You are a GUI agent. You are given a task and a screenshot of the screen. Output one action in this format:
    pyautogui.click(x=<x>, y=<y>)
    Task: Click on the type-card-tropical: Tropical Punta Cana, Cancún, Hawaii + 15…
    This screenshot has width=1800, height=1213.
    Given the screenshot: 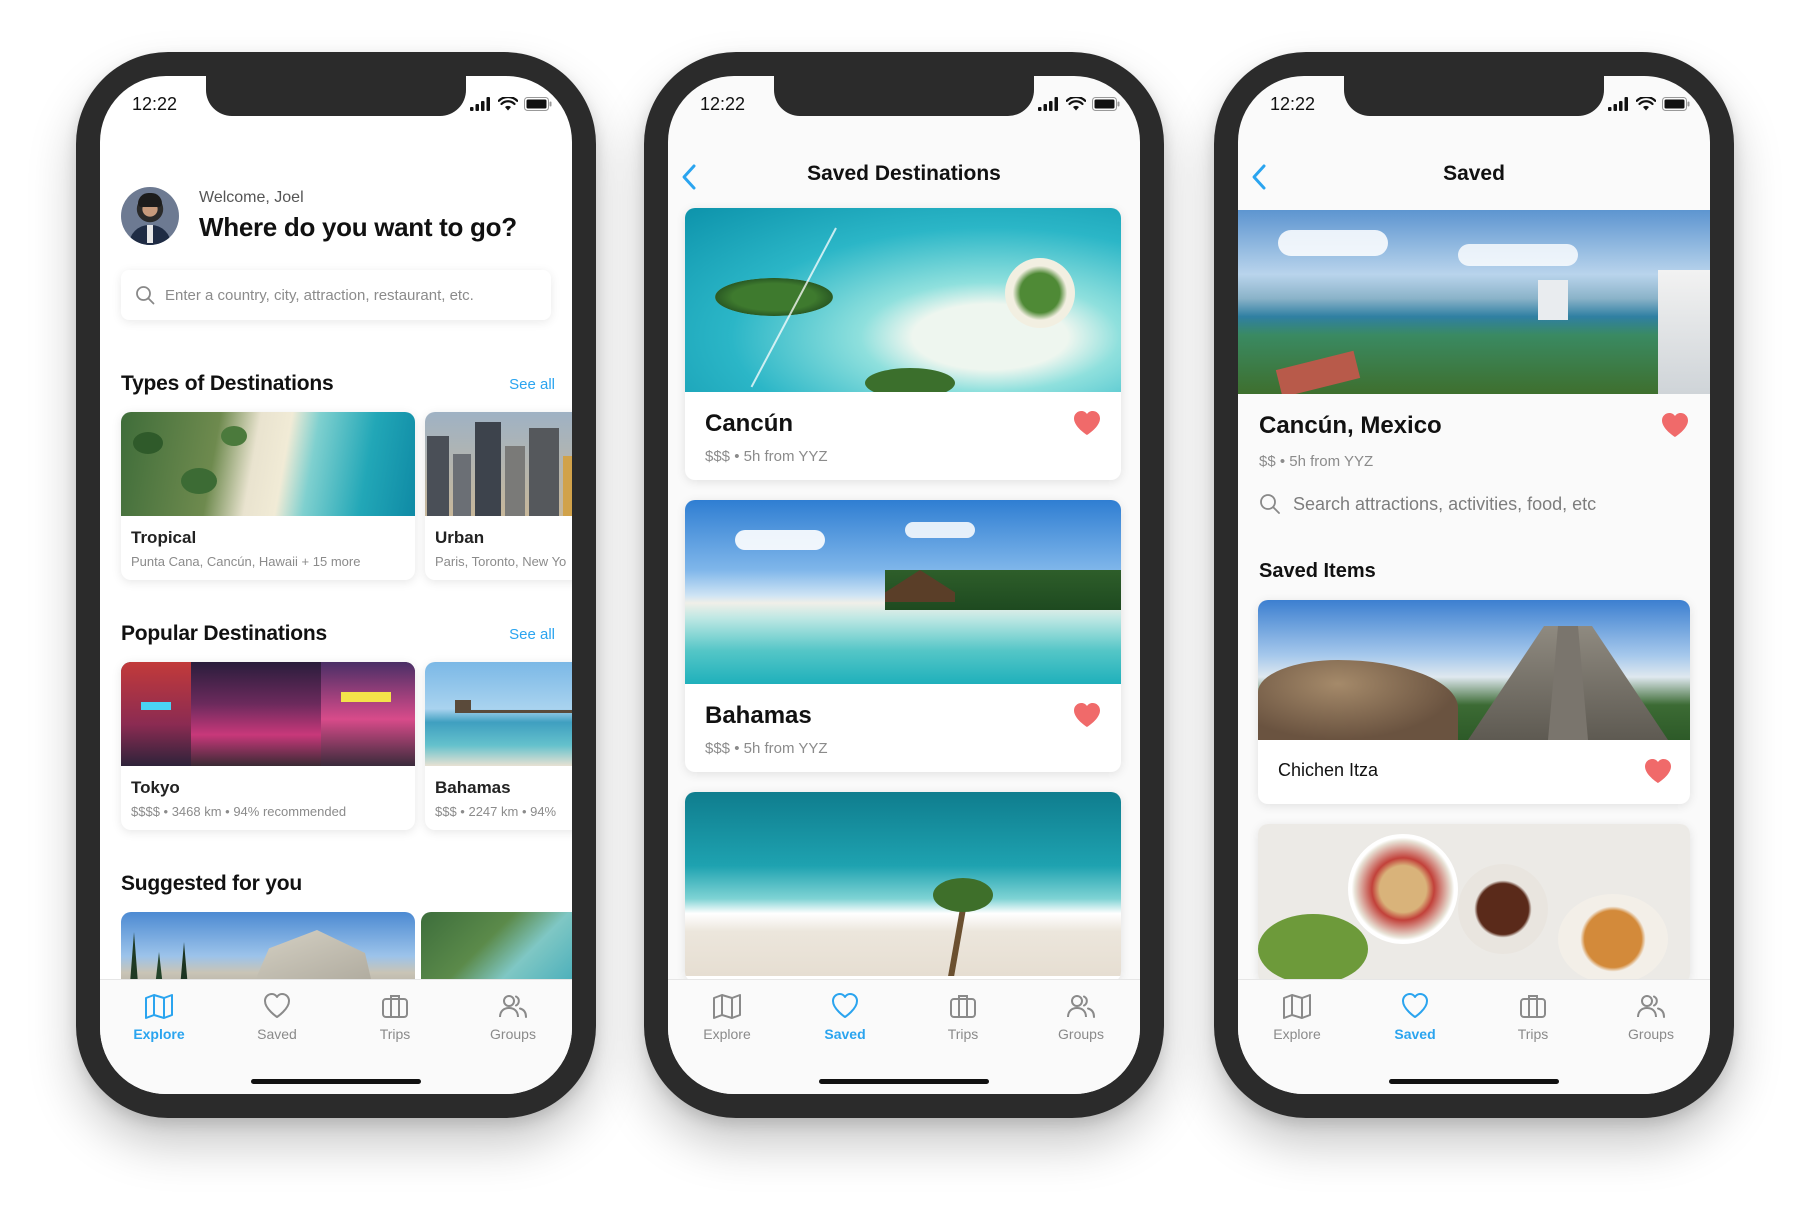 What is the action you would take?
    pyautogui.click(x=268, y=496)
    